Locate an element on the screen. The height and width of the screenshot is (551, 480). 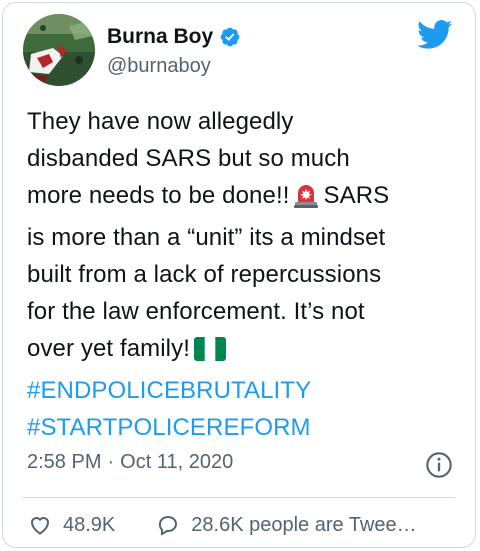
tweet-time: 2:58 PM is located at coordinates (64, 462).